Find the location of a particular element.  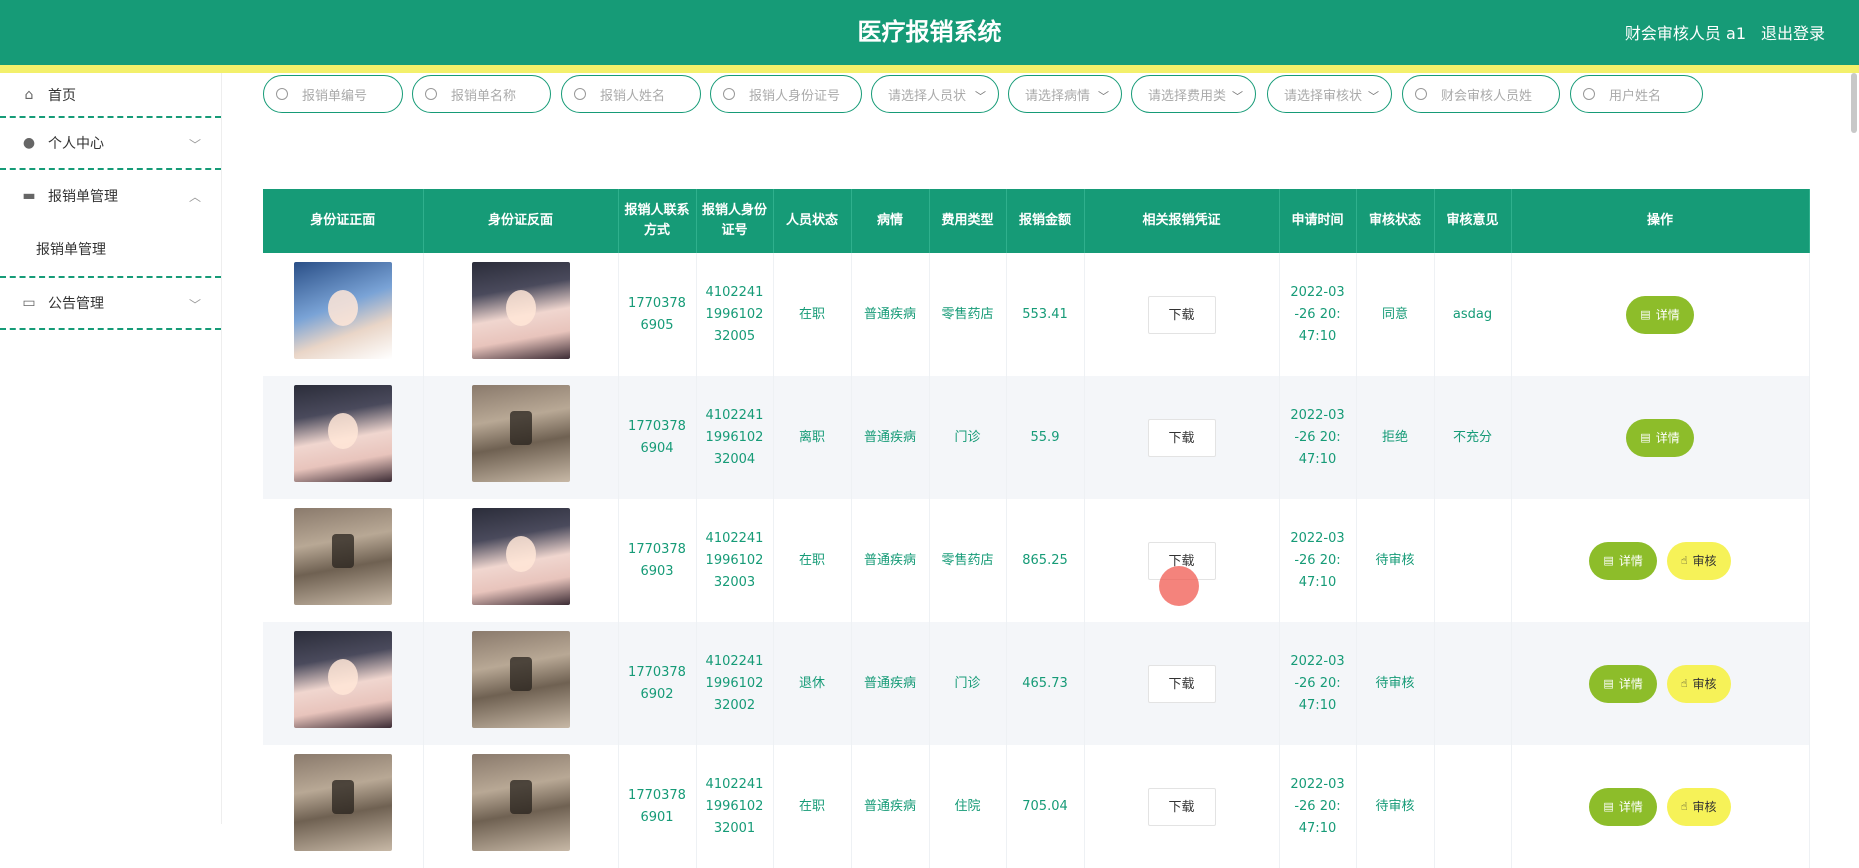

search-claim-name: 报销单名称 is located at coordinates (481, 94).